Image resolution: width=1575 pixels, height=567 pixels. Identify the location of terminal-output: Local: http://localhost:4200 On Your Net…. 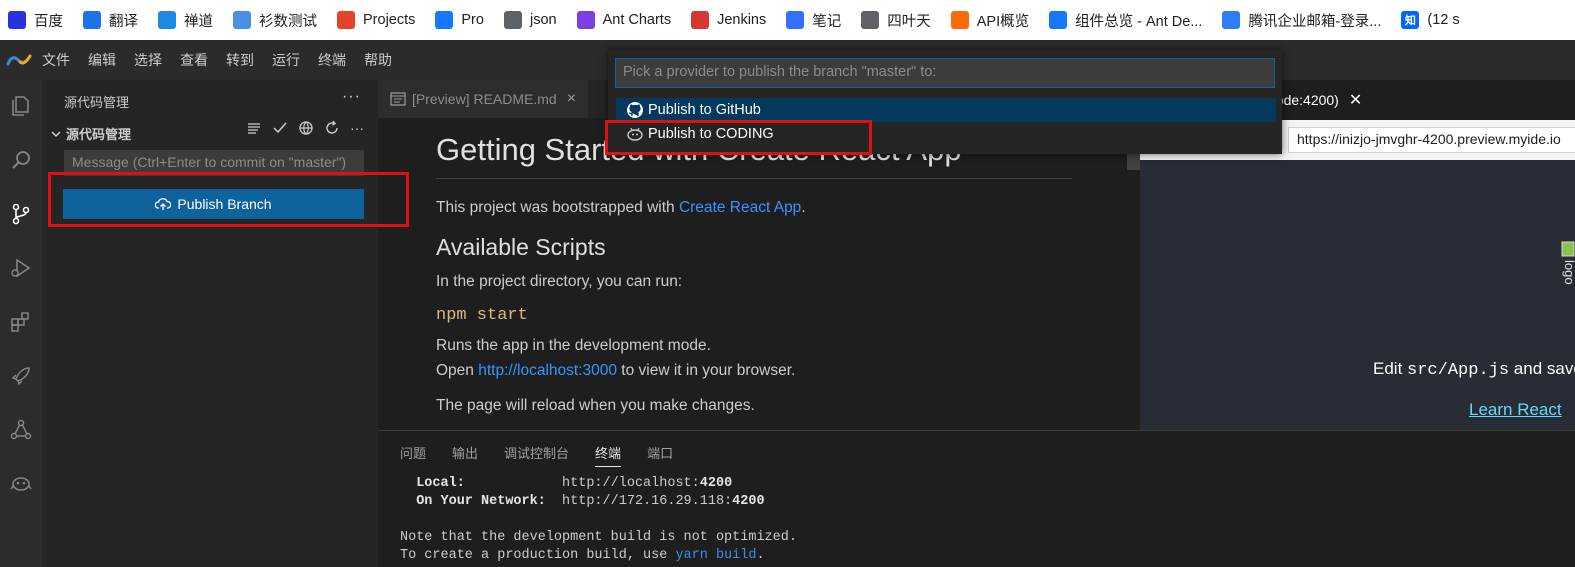
(598, 520).